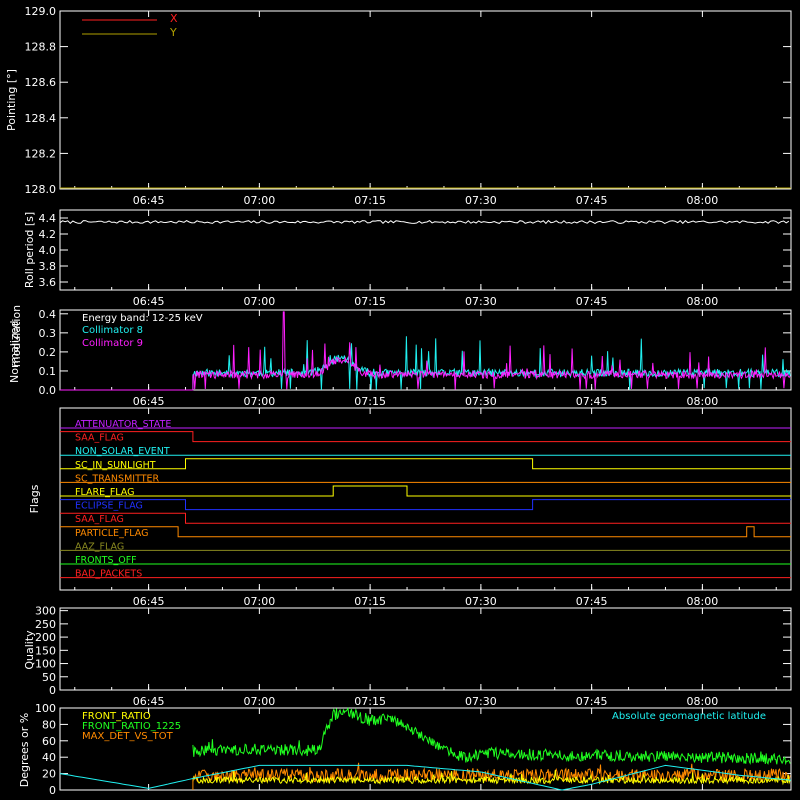  I want to click on ratios-ytick-label: 20, so click(49, 774).